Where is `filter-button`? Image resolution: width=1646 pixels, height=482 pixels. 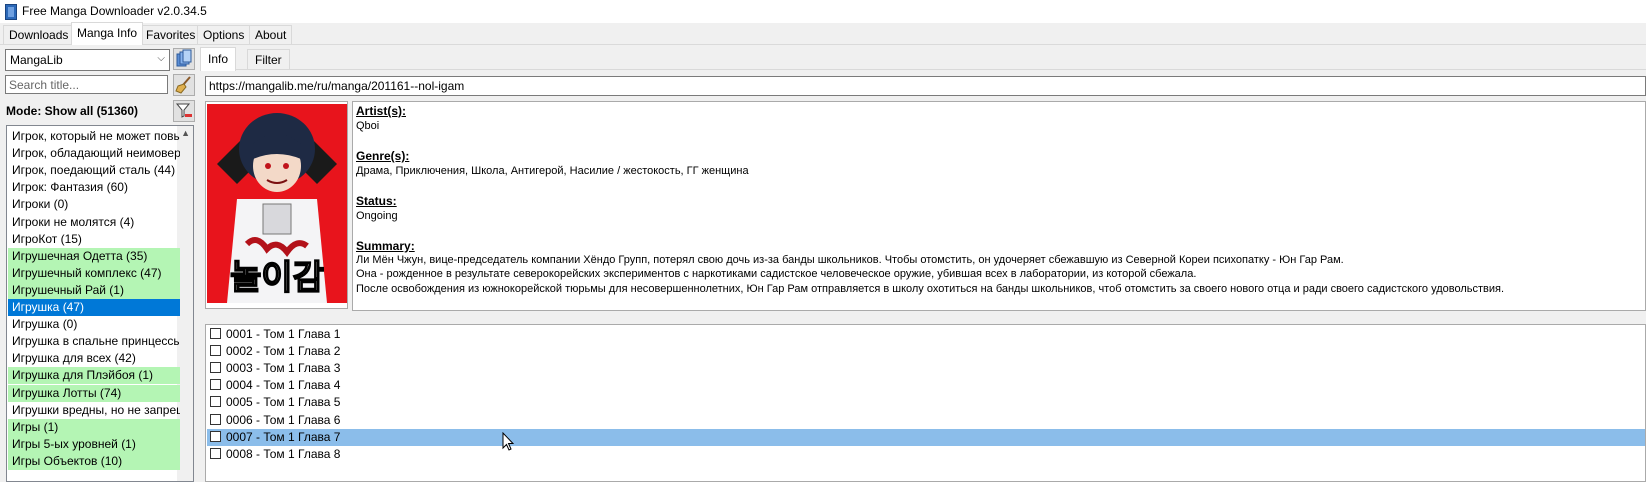 filter-button is located at coordinates (184, 111).